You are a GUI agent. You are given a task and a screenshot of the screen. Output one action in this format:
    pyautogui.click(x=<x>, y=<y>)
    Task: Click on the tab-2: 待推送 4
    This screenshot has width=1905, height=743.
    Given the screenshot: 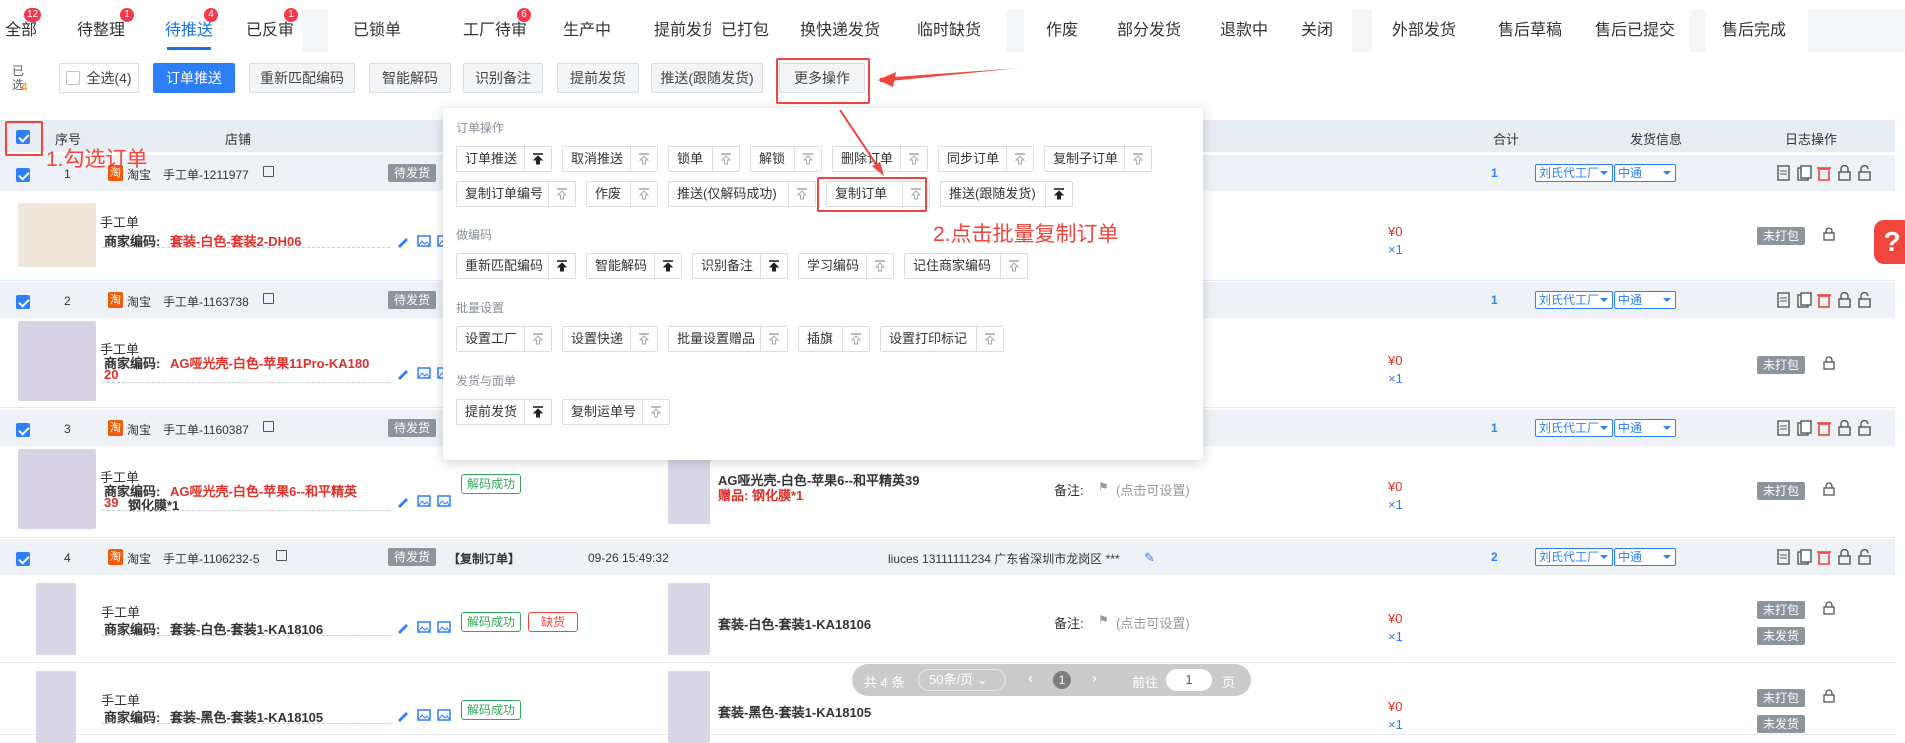 What is the action you would take?
    pyautogui.click(x=189, y=30)
    